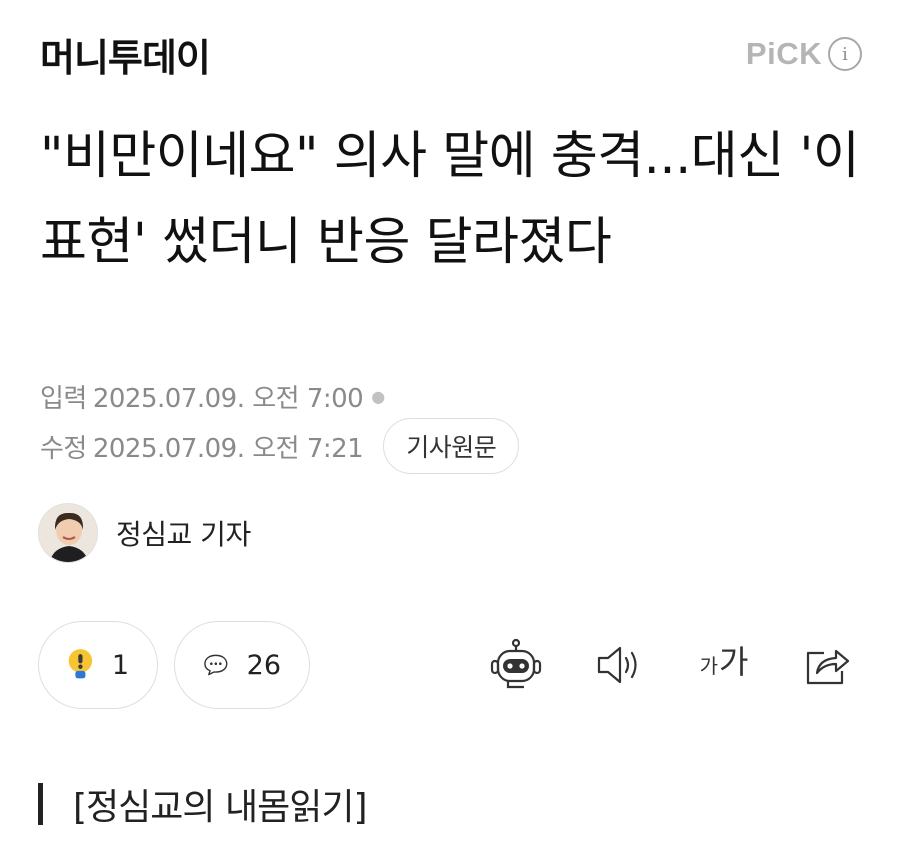 This screenshot has width=900, height=854. I want to click on robot-icon, so click(516, 663).